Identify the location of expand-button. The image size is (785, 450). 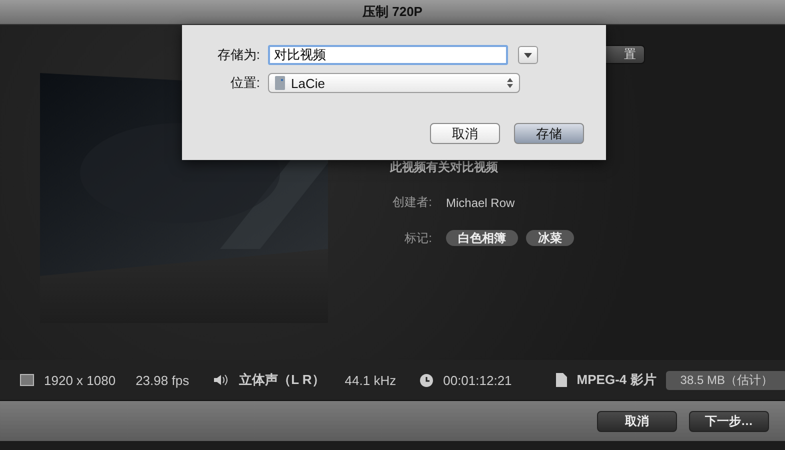
(528, 55).